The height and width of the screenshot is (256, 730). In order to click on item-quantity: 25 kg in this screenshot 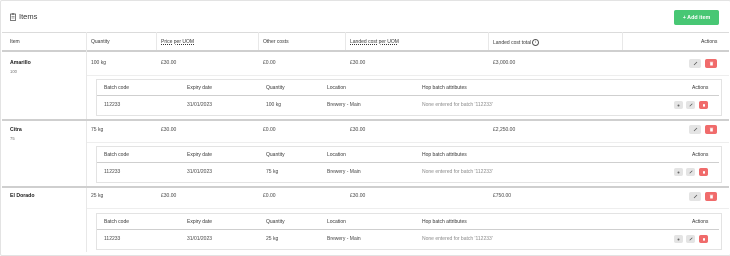, I will do `click(97, 196)`.